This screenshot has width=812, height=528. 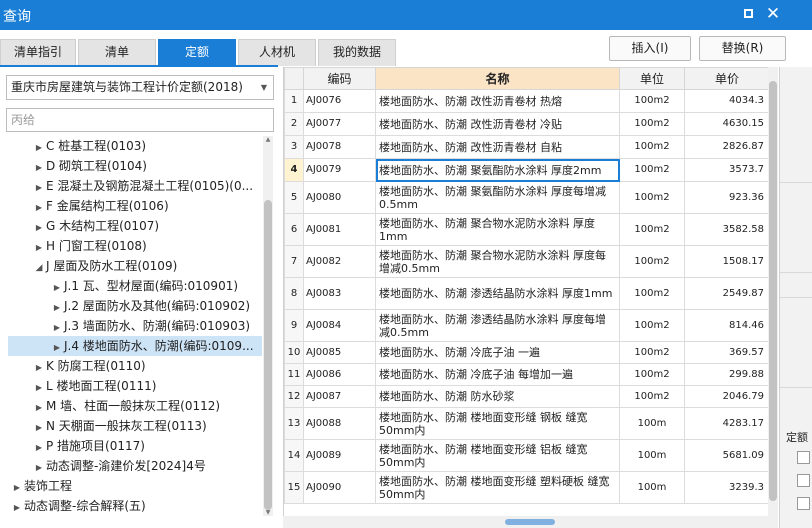 What do you see at coordinates (357, 52) in the screenshot?
I see `tab-my-data: 我的数据` at bounding box center [357, 52].